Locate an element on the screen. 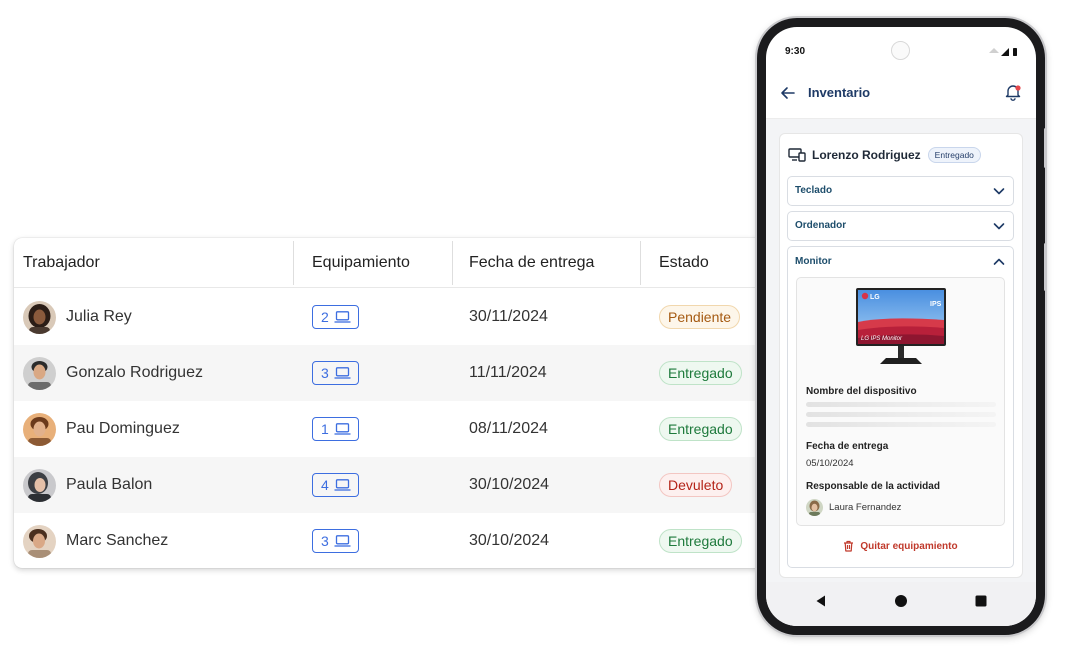 This screenshot has width=1065, height=649. status-time: 9:30 is located at coordinates (795, 51).